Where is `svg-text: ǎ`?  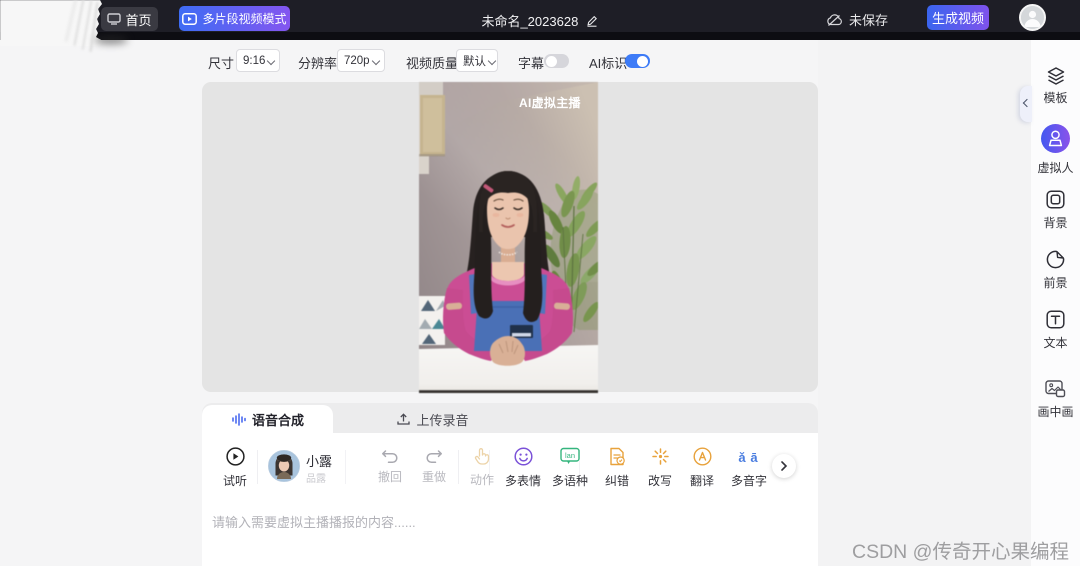
svg-text: ǎ is located at coordinates (742, 457).